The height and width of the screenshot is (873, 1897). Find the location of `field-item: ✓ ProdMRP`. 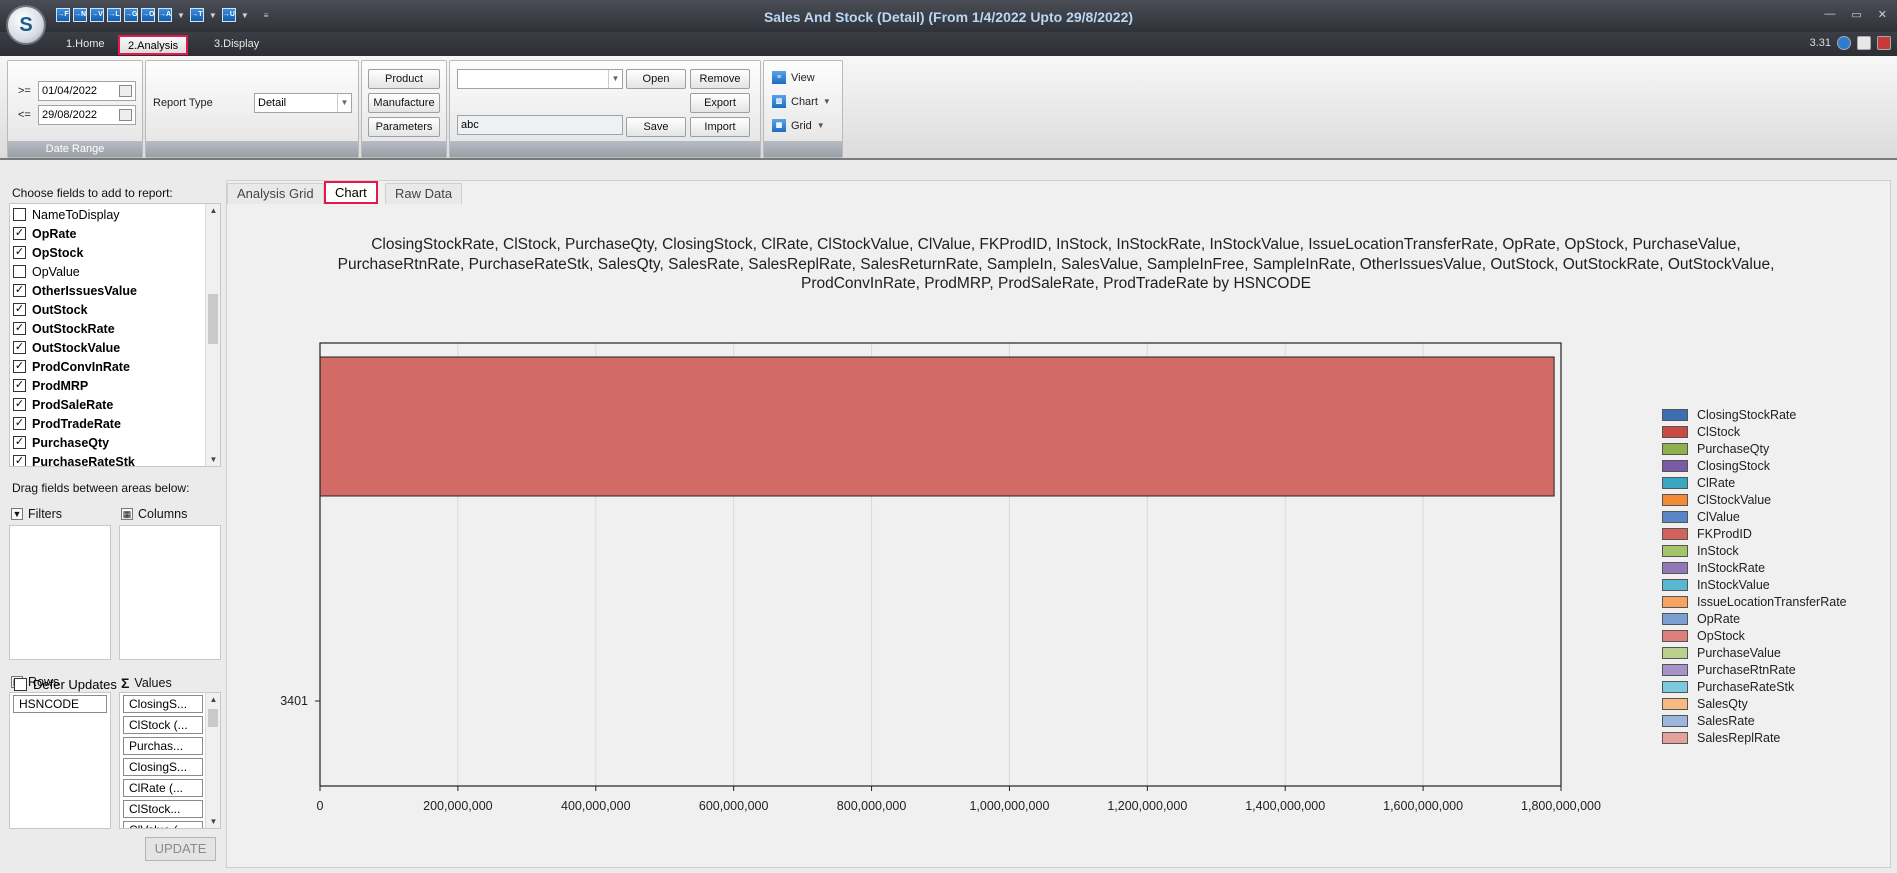

field-item: ✓ ProdMRP is located at coordinates (50, 385).